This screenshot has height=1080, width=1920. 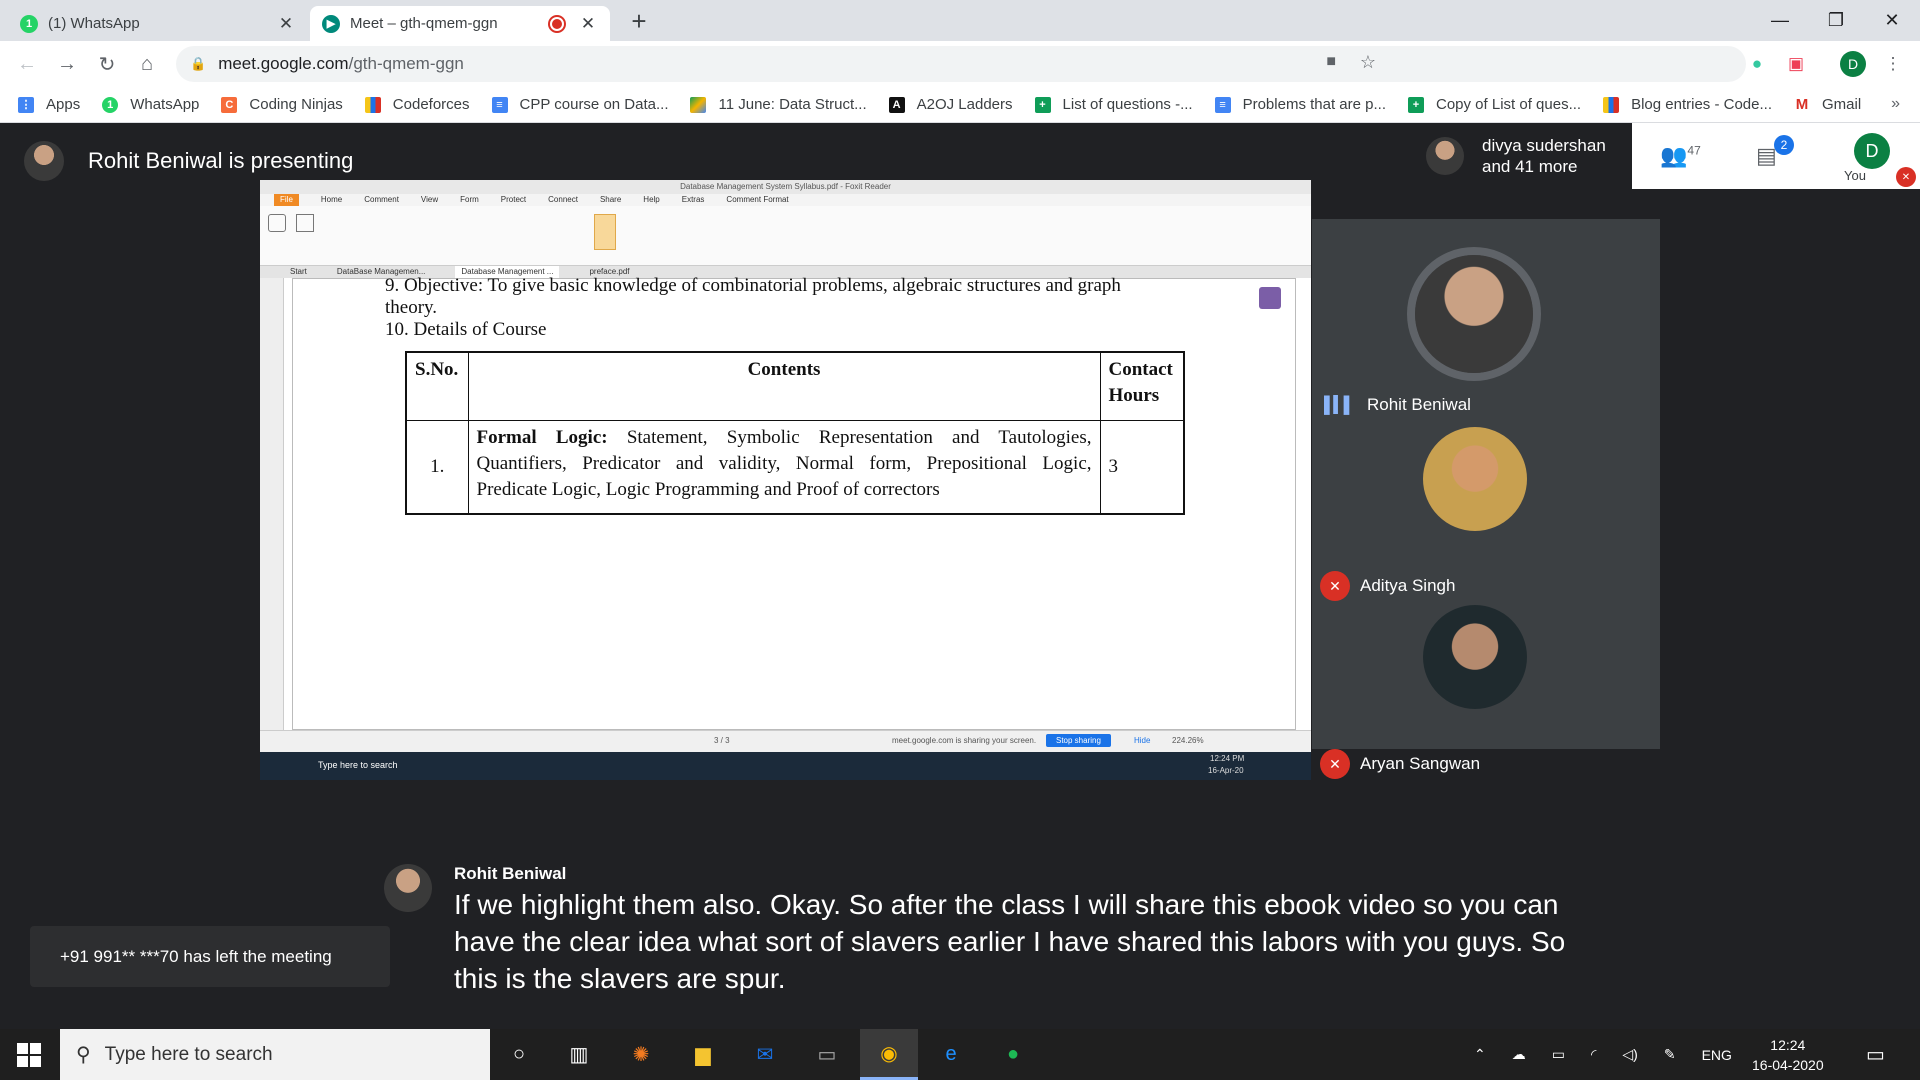 I want to click on tile-aditya: ✕ Aditya Singh, so click(x=1387, y=586).